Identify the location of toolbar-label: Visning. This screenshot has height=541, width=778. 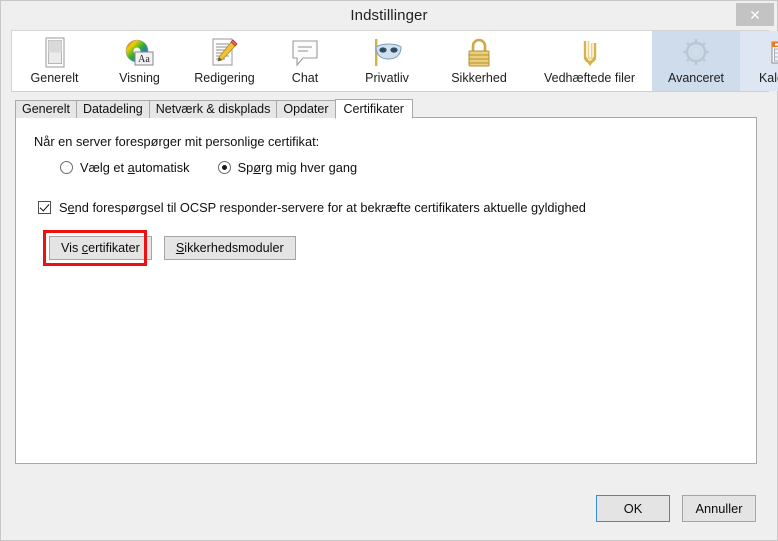
(139, 78).